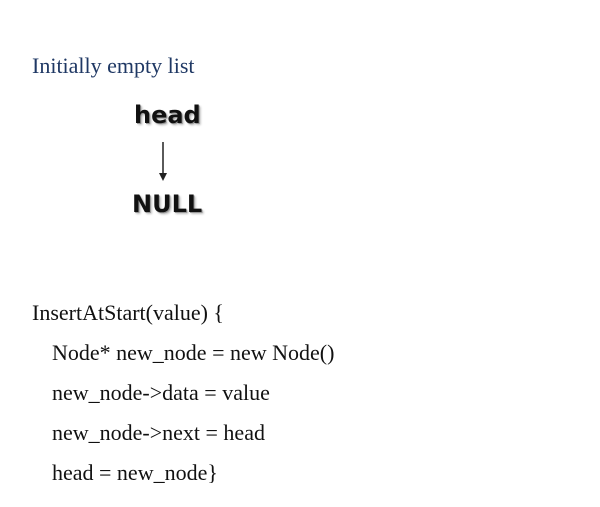  What do you see at coordinates (193, 352) in the screenshot?
I see `code-line-new-node: Node* new_node = new Node()` at bounding box center [193, 352].